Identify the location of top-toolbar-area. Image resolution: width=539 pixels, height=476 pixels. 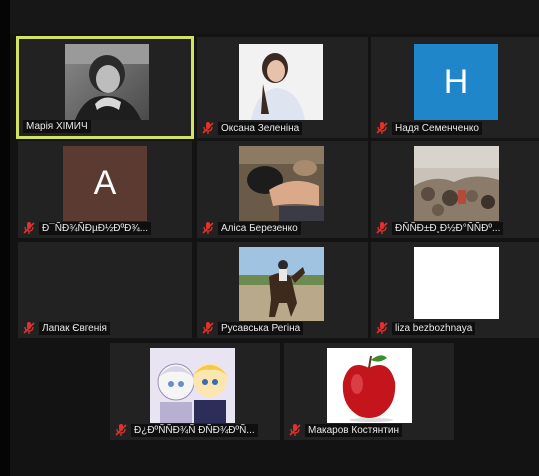
(274, 17).